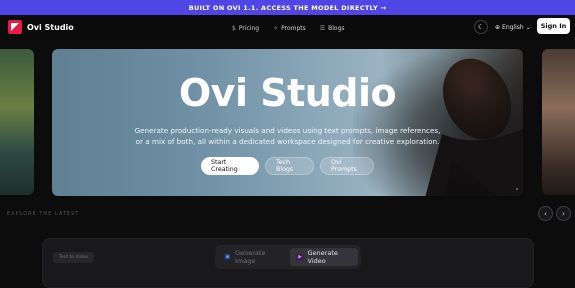 This screenshot has width=575, height=288. I want to click on chevron-left-icon: ‹, so click(545, 214).